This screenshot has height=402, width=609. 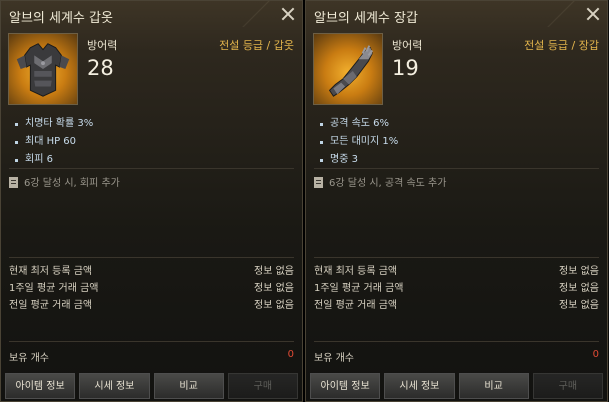 I want to click on option-item: 공격 속도 6%, so click(x=357, y=124).